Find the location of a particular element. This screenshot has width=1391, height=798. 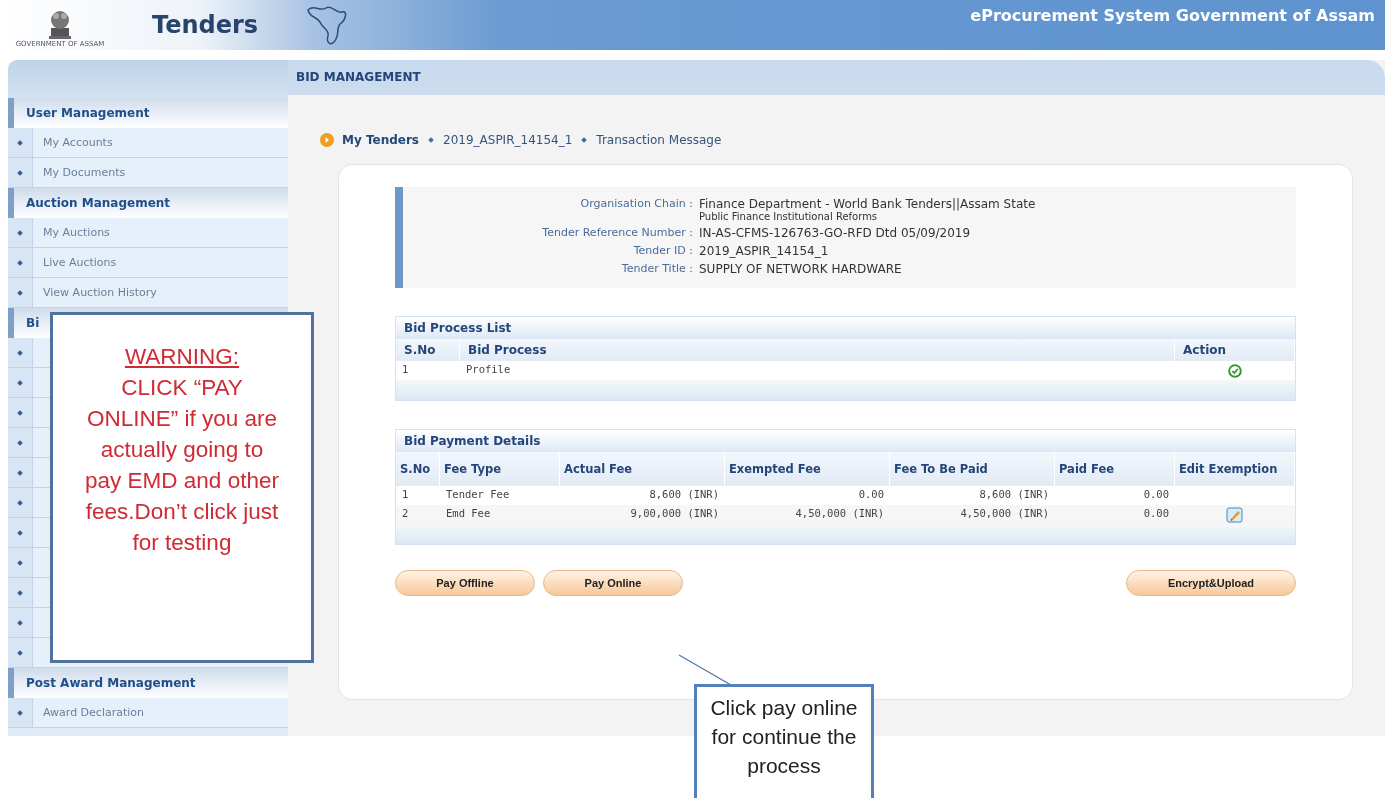

separator-icon is located at coordinates (431, 140).